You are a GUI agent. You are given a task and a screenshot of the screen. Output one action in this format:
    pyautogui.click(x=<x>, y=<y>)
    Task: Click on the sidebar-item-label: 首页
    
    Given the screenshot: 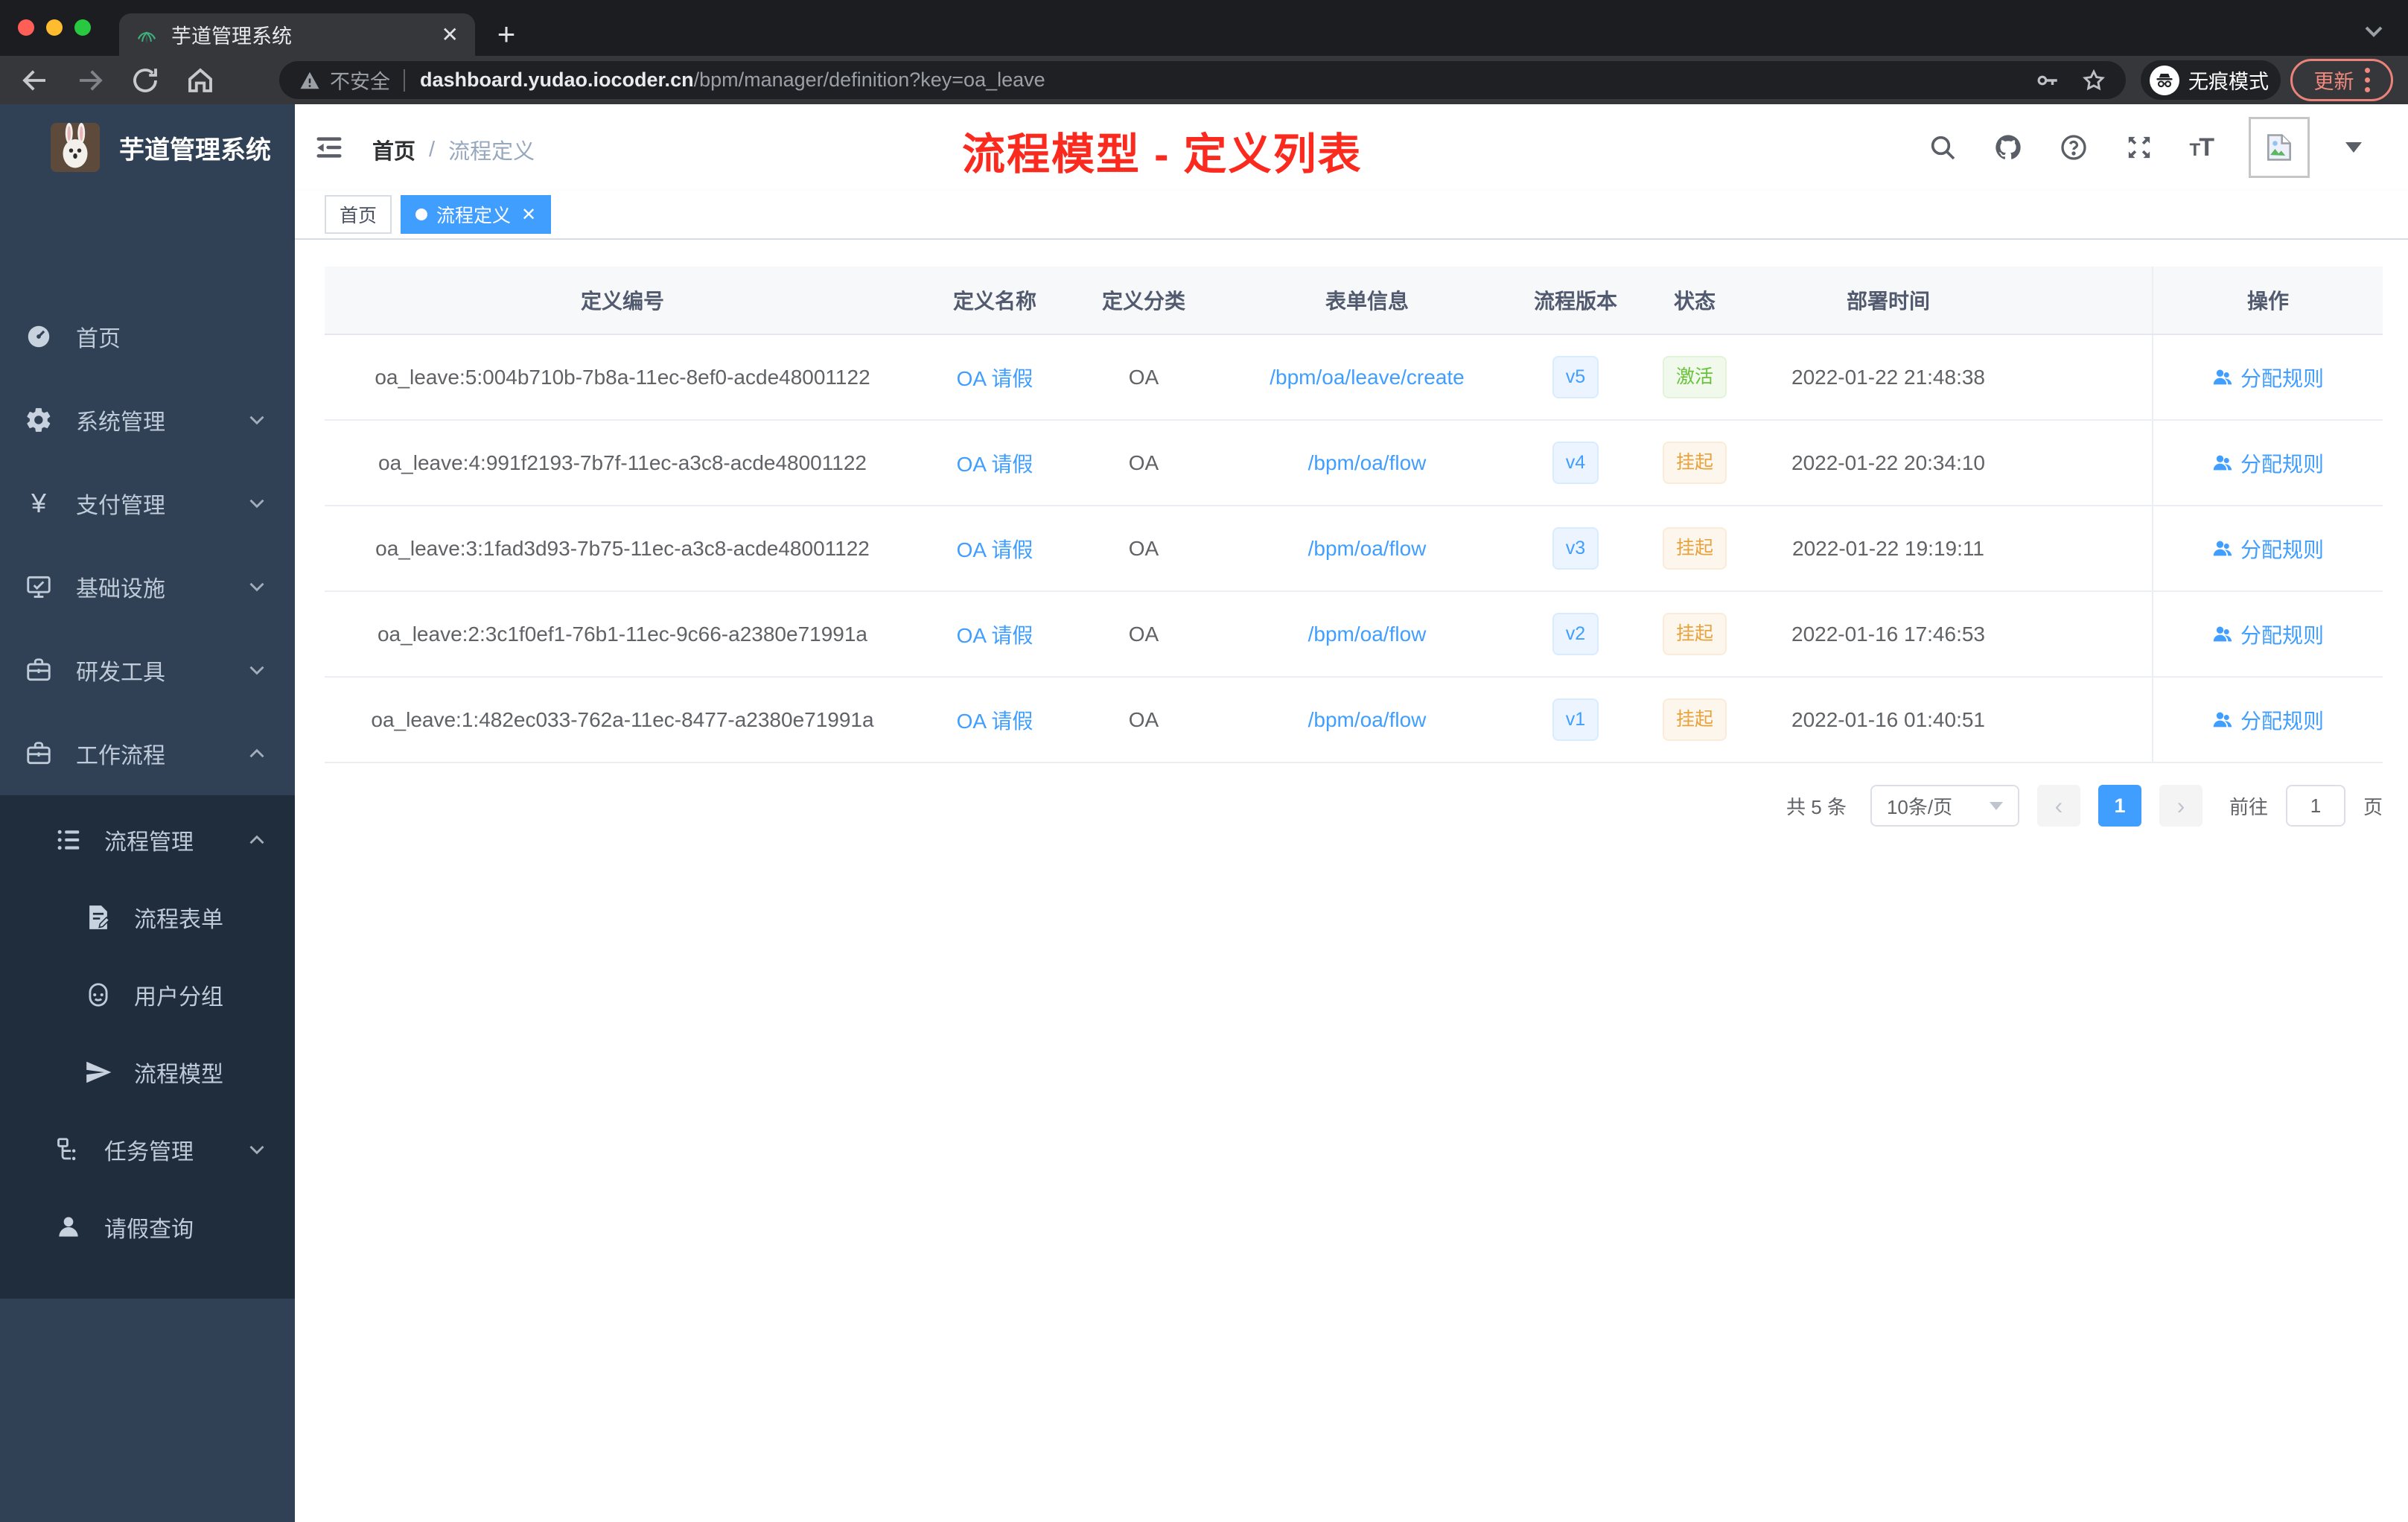 What is the action you would take?
    pyautogui.click(x=98, y=339)
    